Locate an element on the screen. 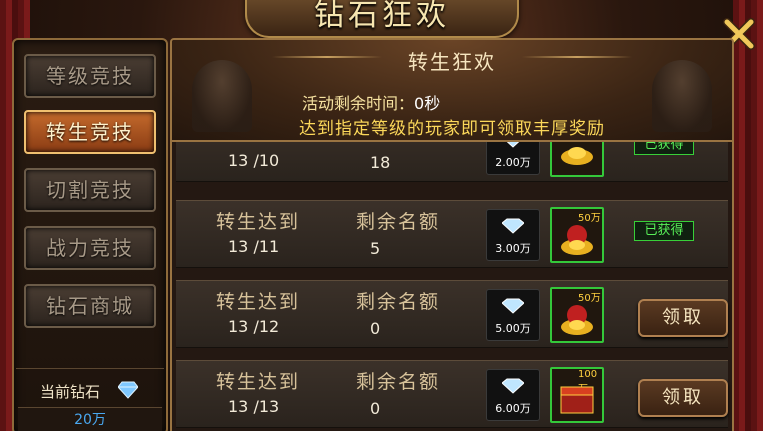  balance-value-bar: 20万 is located at coordinates (90, 419).